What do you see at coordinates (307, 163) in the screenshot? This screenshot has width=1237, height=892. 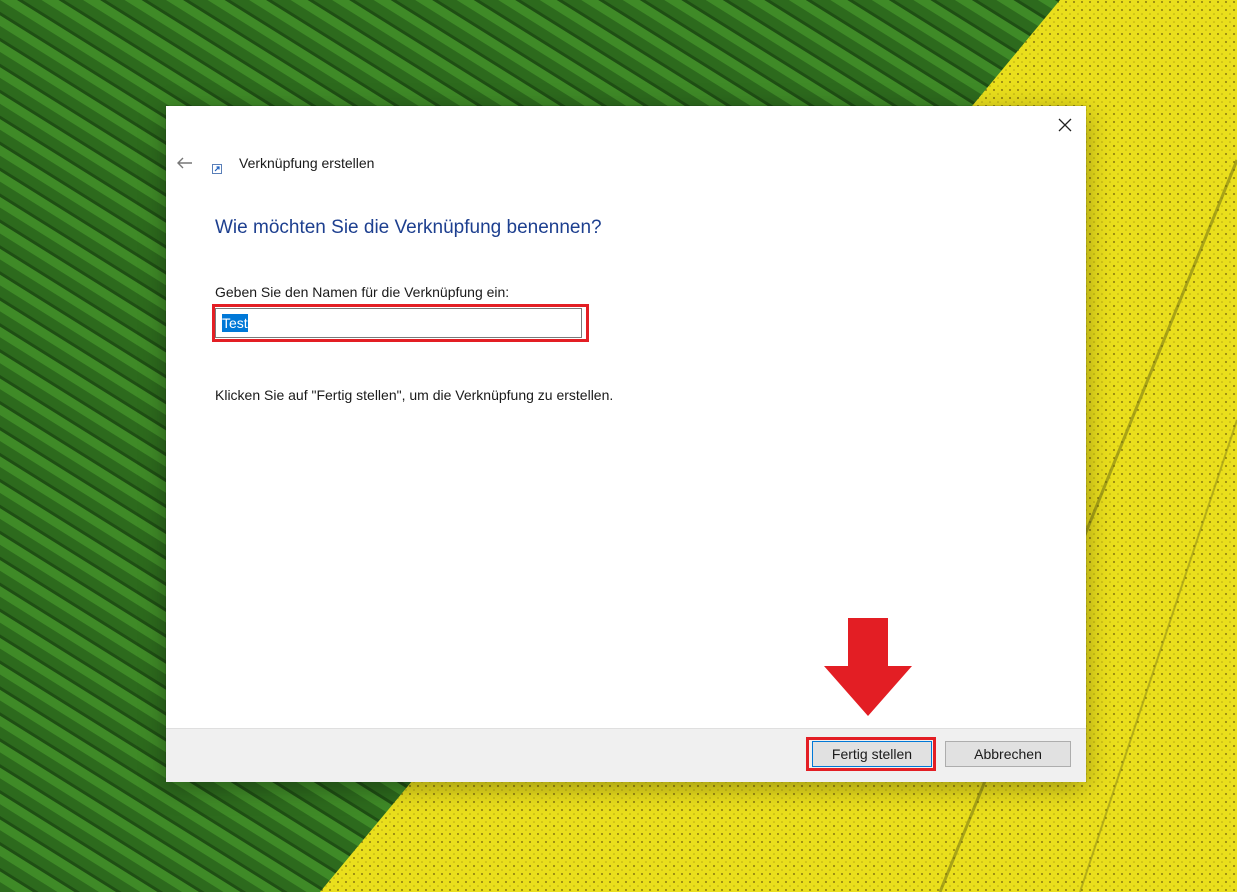 I see `wizard-title: Verknüpfung erstellen` at bounding box center [307, 163].